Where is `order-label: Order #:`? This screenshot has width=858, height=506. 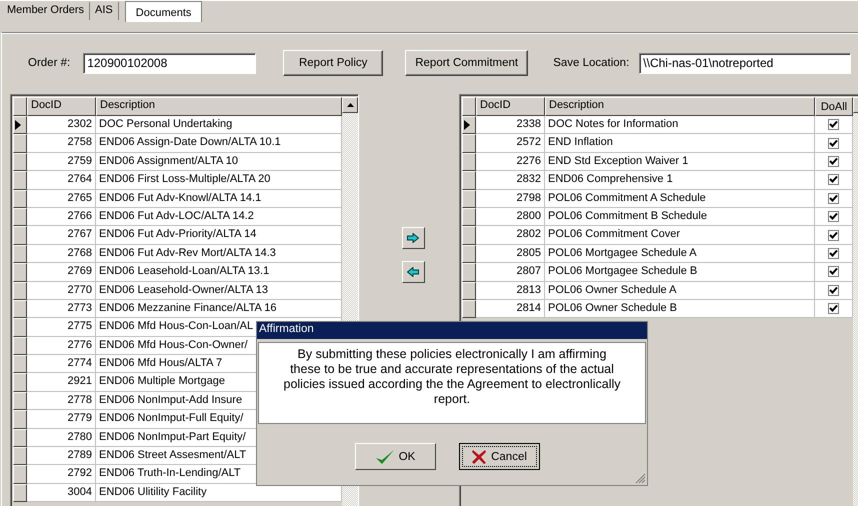 order-label: Order #: is located at coordinates (49, 63).